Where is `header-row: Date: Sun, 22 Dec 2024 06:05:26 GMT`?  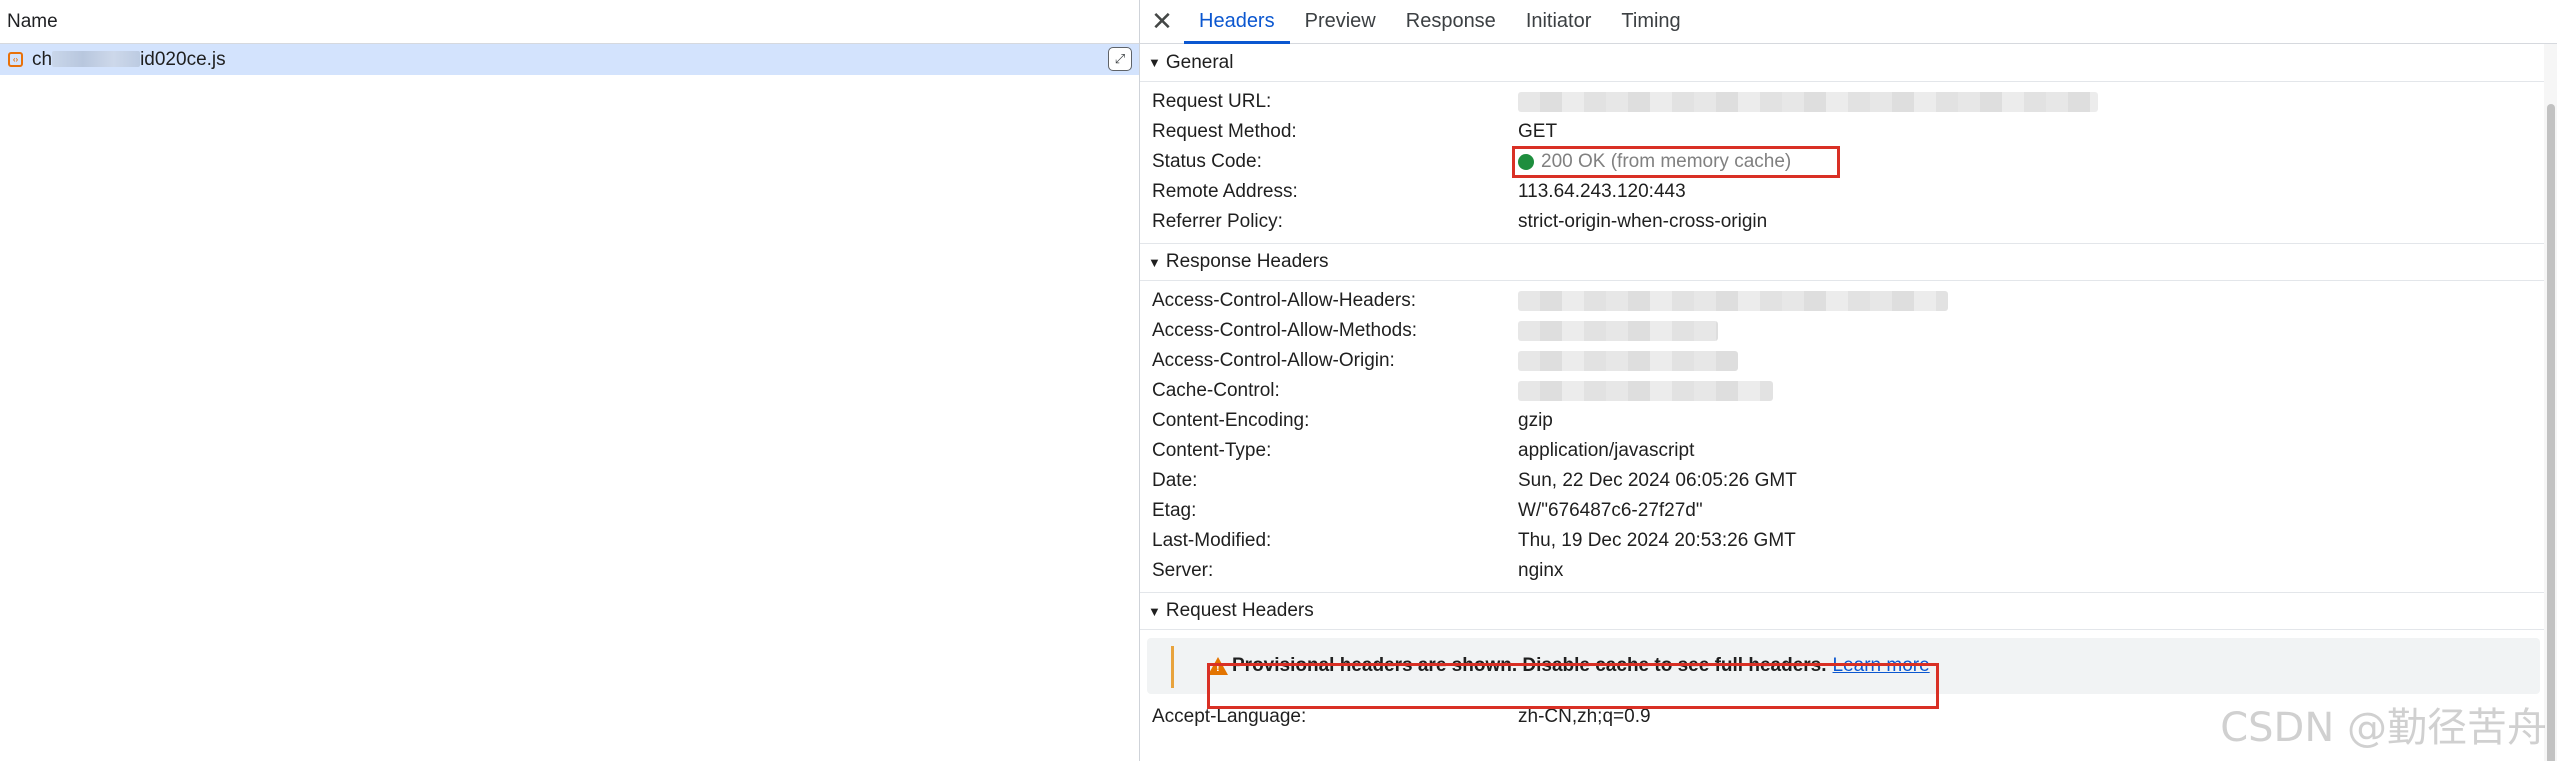
header-row: Date: Sun, 22 Dec 2024 06:05:26 GMT is located at coordinates (1848, 481).